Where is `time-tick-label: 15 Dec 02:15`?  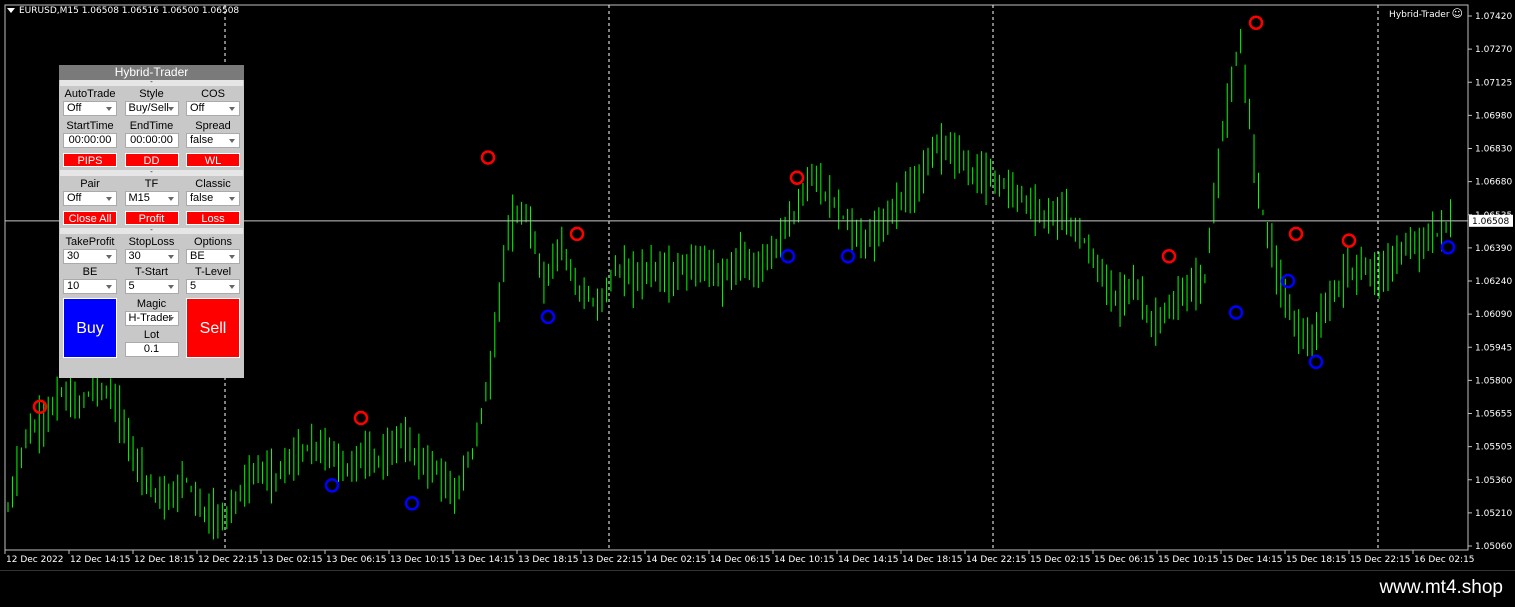
time-tick-label: 15 Dec 02:15 is located at coordinates (1060, 560).